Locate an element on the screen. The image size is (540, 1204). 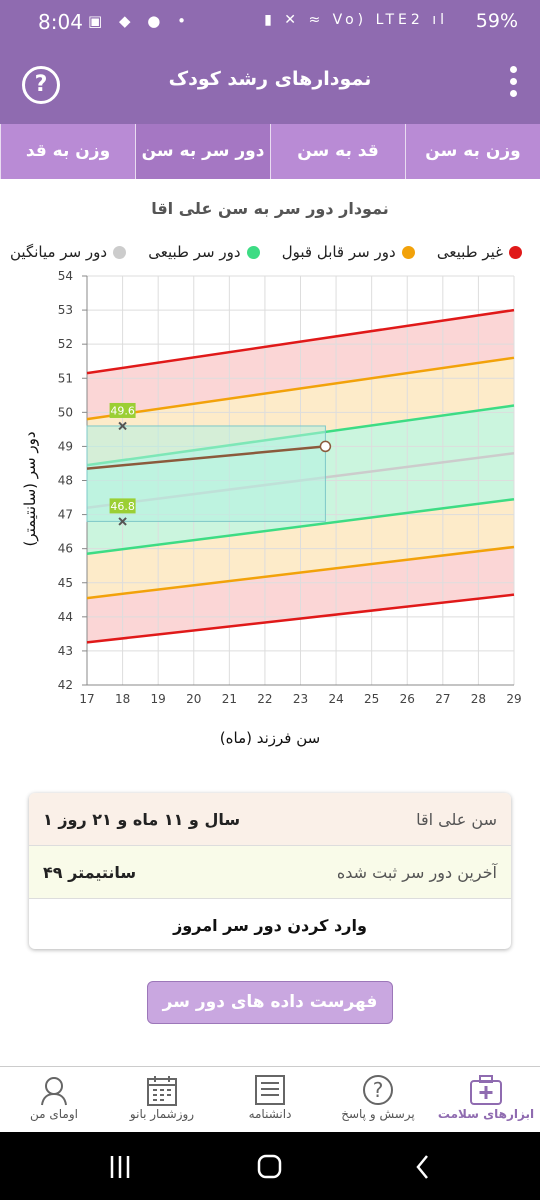
tab-weight-for-height: وزن به قد is located at coordinates (67, 151).